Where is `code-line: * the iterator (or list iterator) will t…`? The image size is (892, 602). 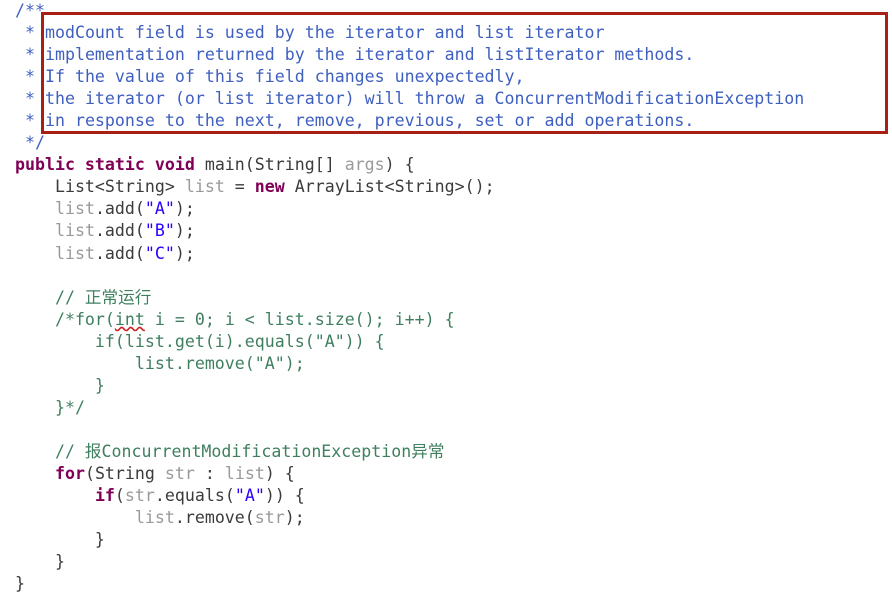 code-line: * the iterator (or list iterator) will t… is located at coordinates (409, 99).